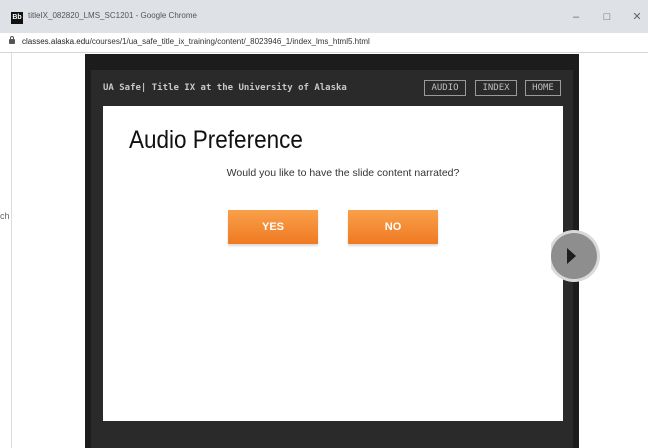  Describe the element at coordinates (445, 88) in the screenshot. I see `audio-button: AUDIO` at that location.